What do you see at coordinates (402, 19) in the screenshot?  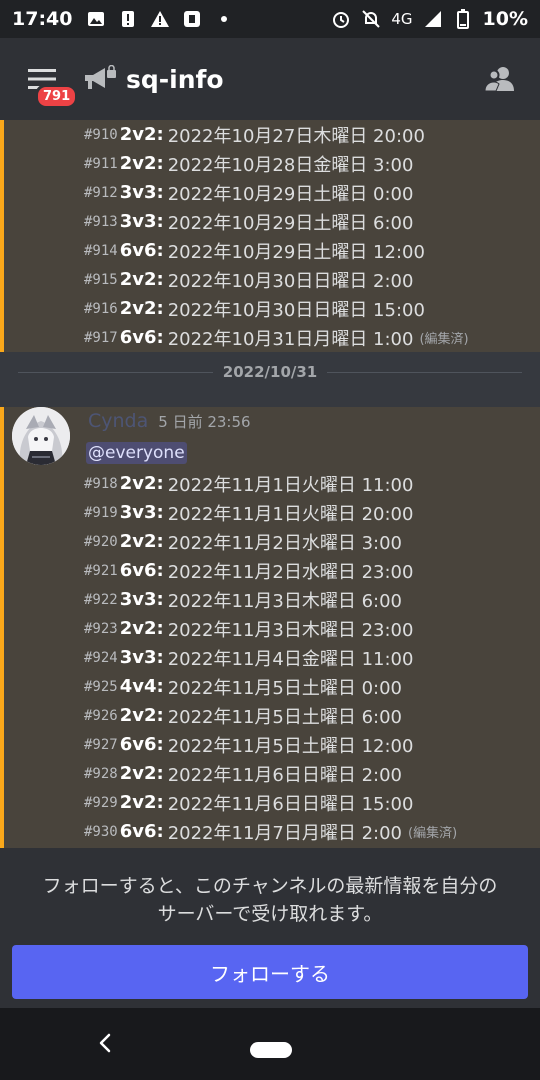 I see `network-type: 4G` at bounding box center [402, 19].